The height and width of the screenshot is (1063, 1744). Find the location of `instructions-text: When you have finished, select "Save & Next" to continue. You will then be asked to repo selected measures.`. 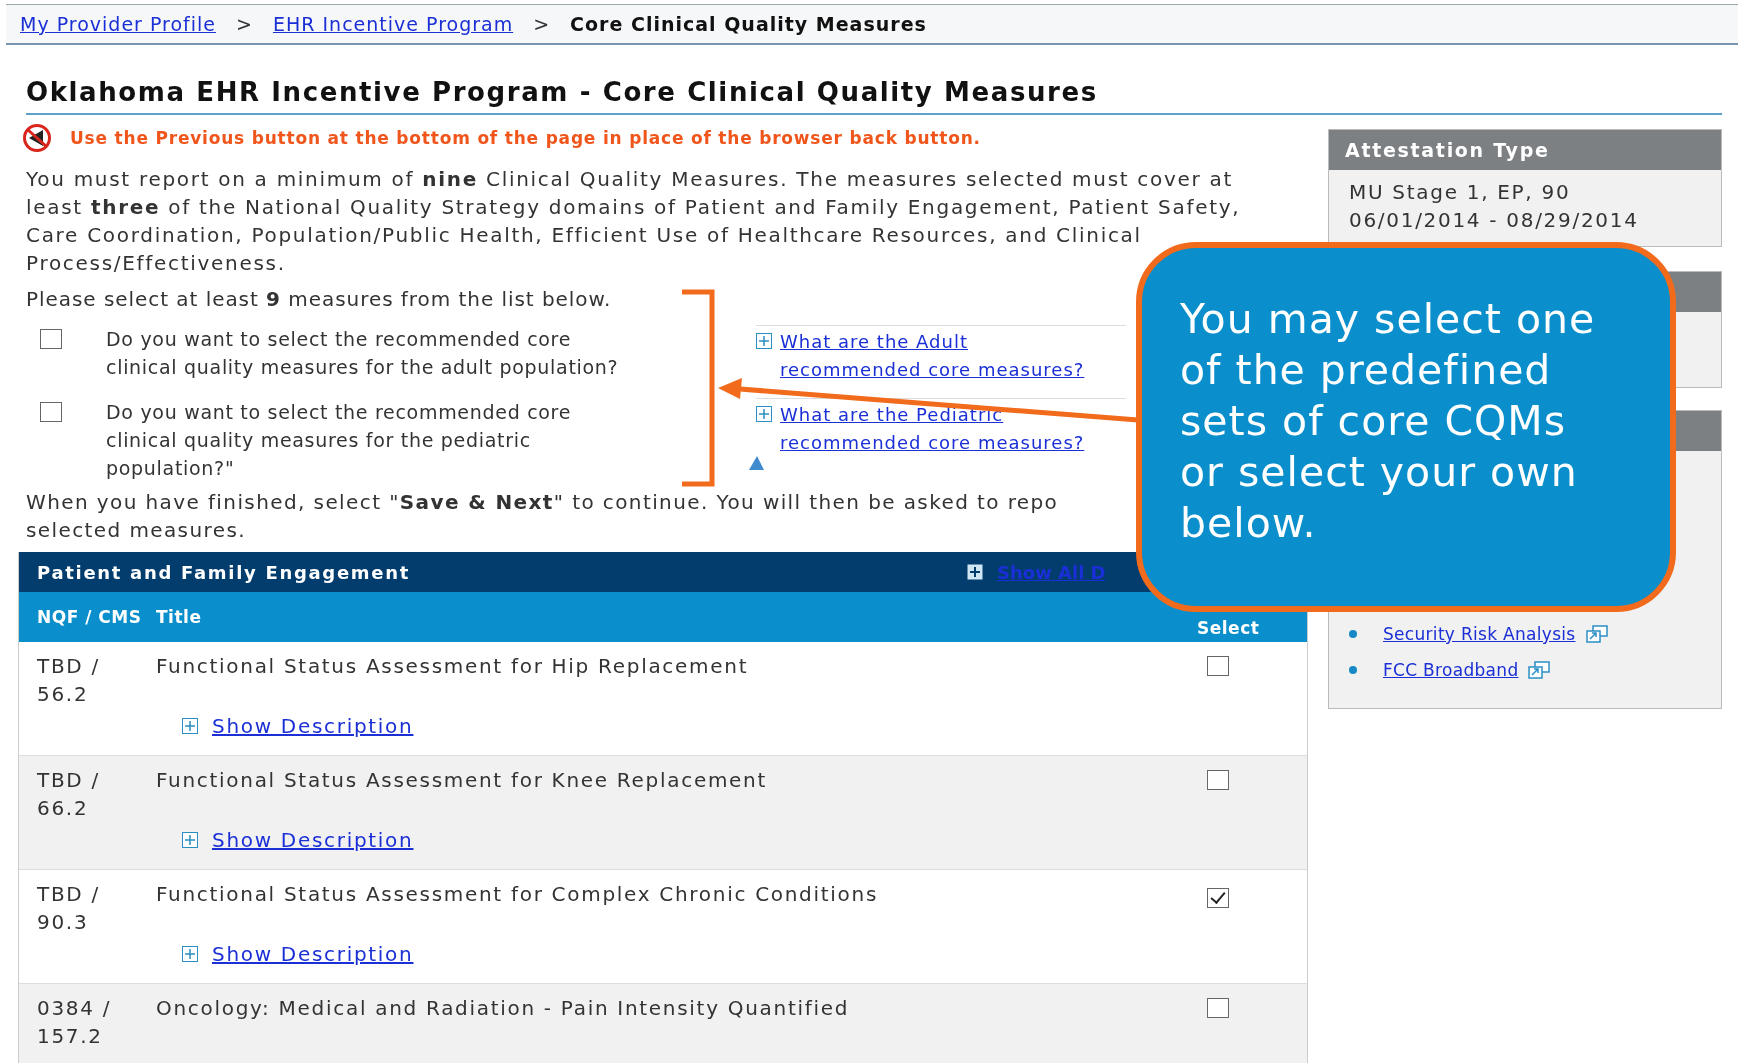

instructions-text: When you have finished, select "Save & Next" to continue. You will then be asked to repo selected measures. is located at coordinates (542, 516).